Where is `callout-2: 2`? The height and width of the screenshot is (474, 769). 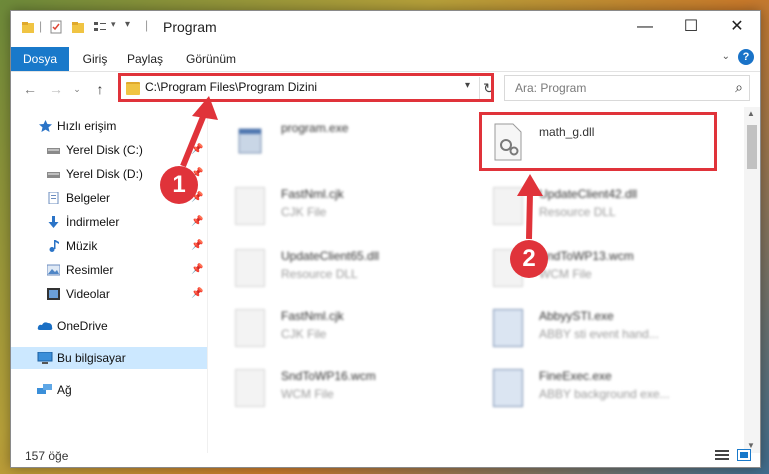 callout-2: 2 is located at coordinates (529, 259).